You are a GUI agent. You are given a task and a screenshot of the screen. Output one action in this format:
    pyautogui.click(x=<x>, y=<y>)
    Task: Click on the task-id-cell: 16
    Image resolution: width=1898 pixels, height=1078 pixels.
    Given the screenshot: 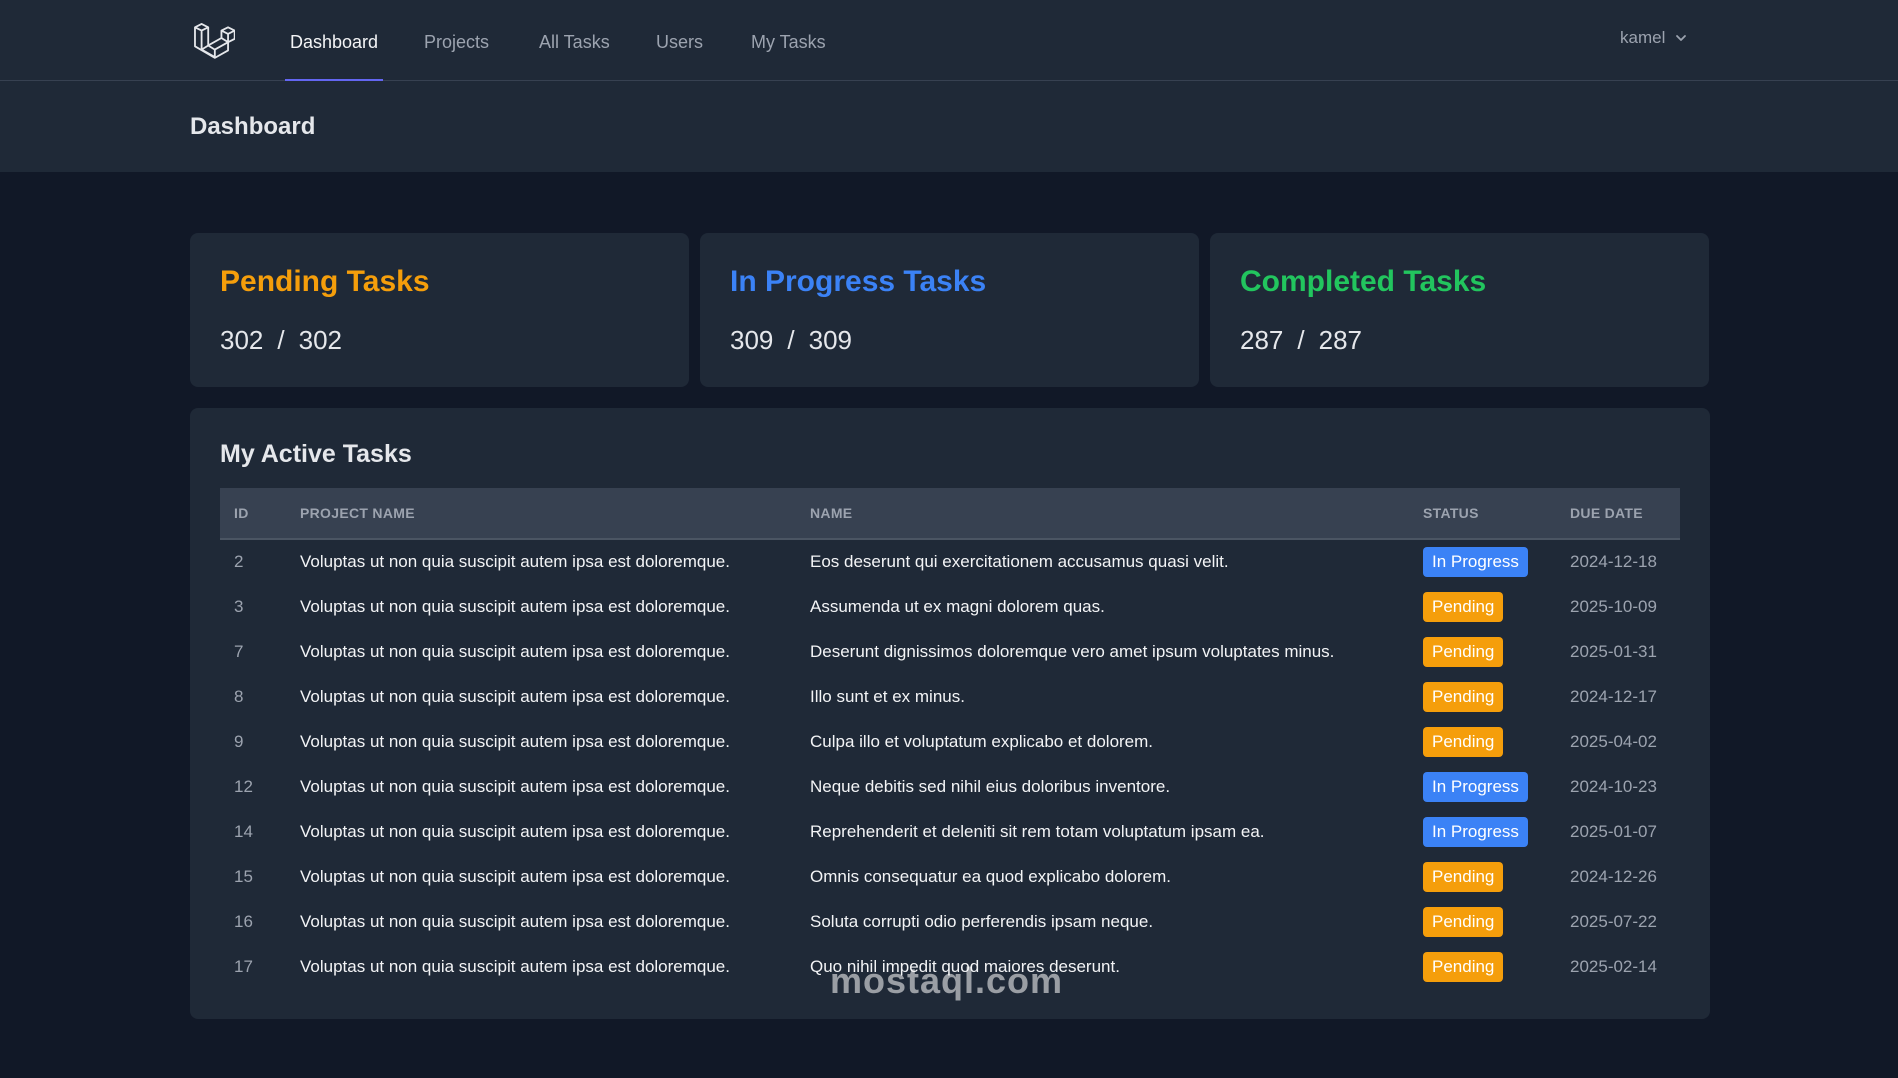 What is the action you would take?
    pyautogui.click(x=243, y=921)
    